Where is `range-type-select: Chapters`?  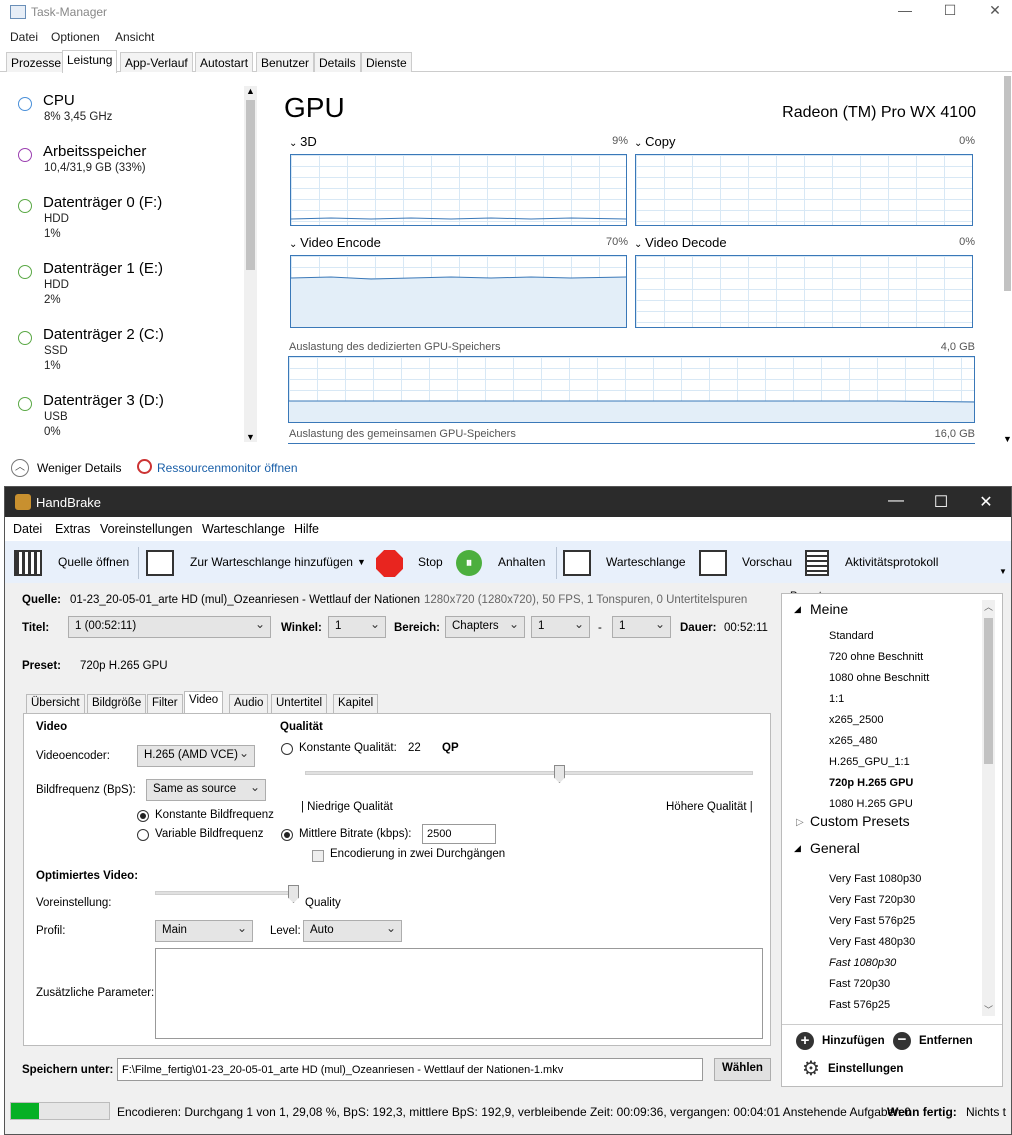 range-type-select: Chapters is located at coordinates (485, 627).